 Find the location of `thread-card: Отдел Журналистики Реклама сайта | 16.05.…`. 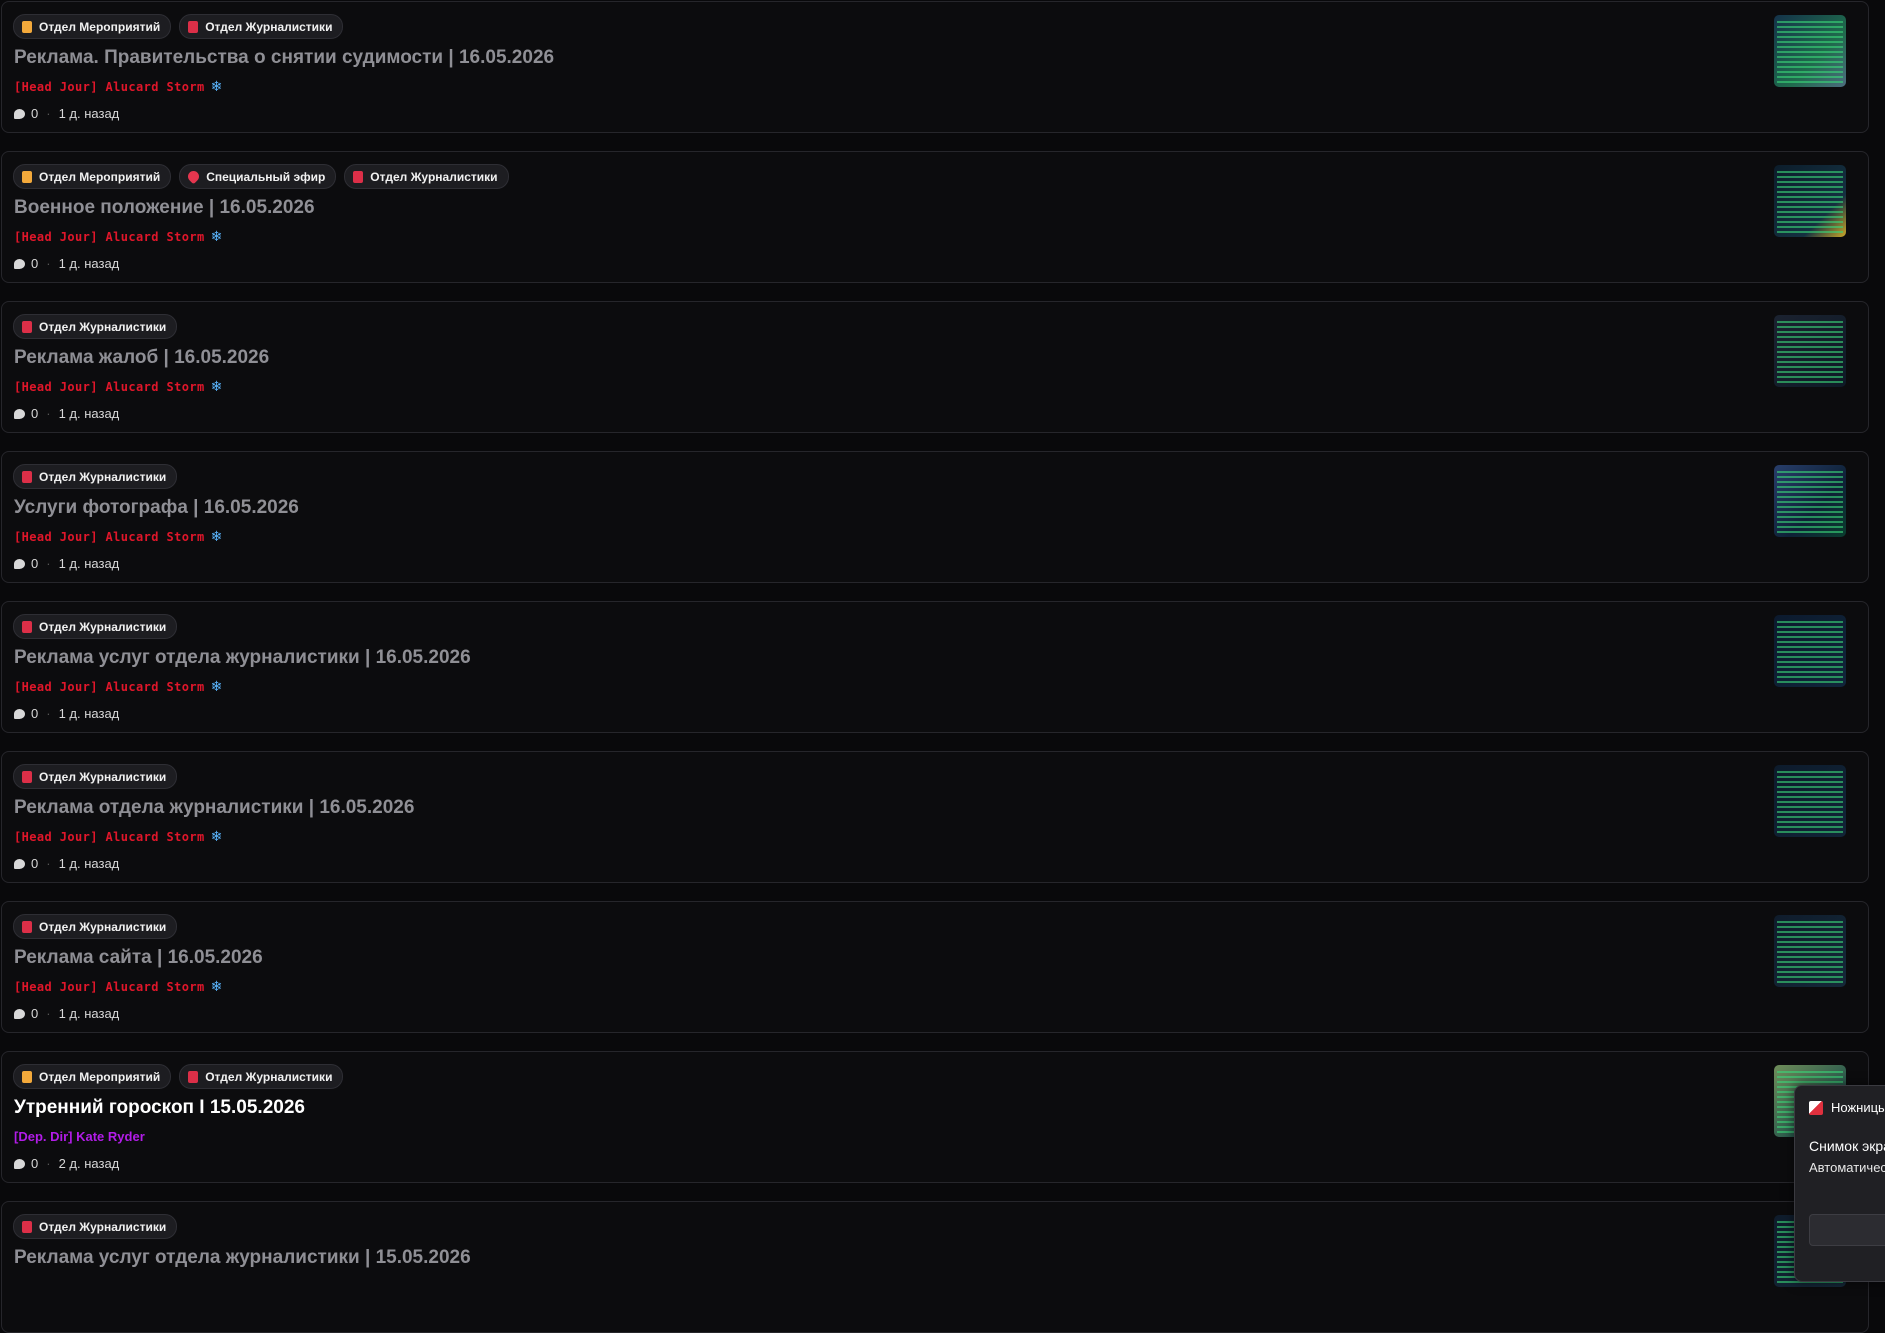

thread-card: Отдел Журналистики Реклама сайта | 16.05.… is located at coordinates (935, 967).